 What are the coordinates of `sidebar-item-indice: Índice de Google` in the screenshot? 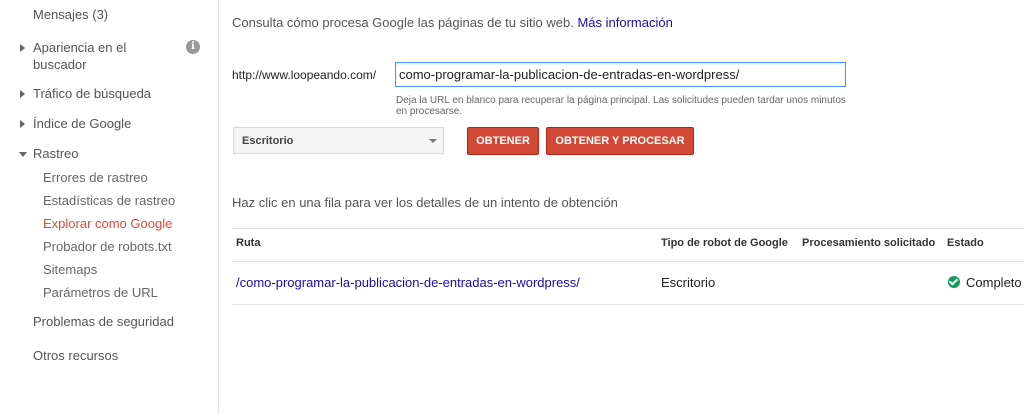 It's located at (76, 123).